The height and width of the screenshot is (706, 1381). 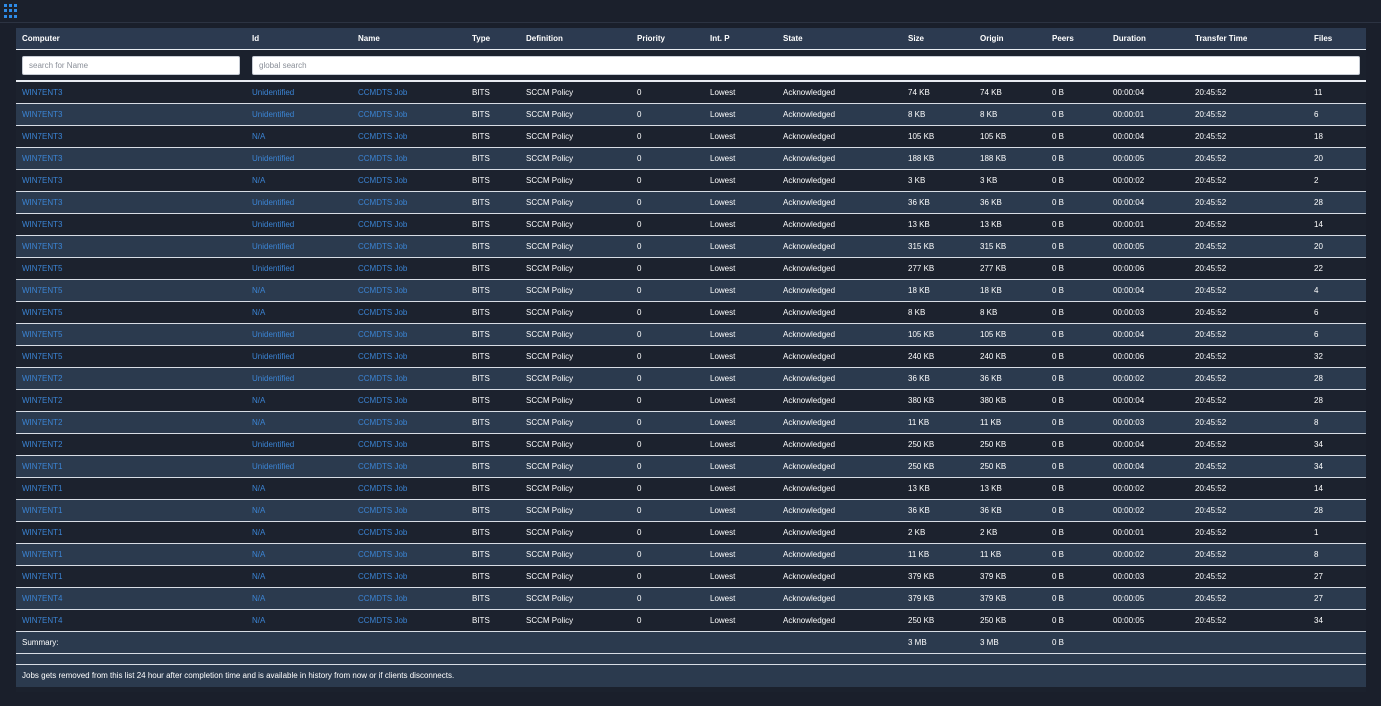 I want to click on column-header-definition: Definition, so click(x=575, y=39).